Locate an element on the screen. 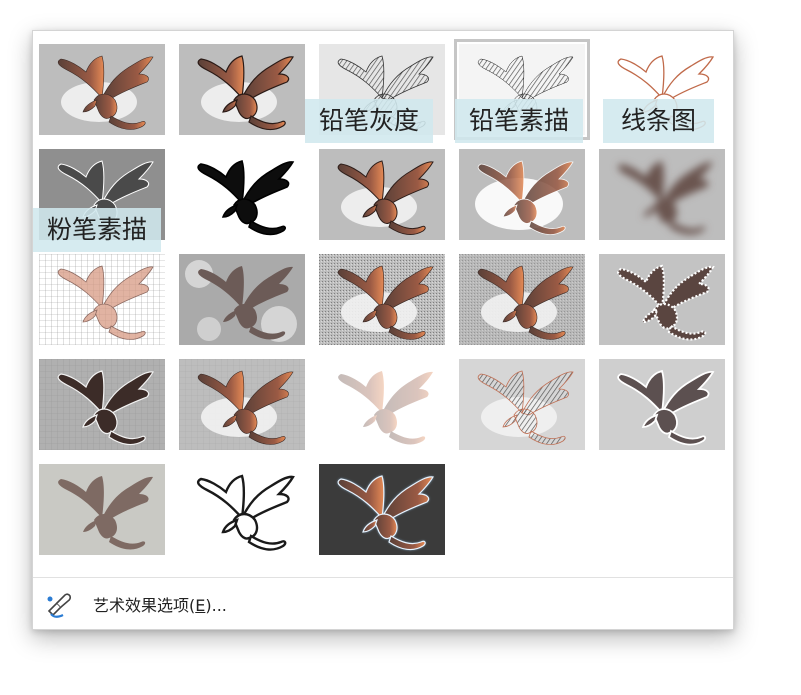  menu-divider is located at coordinates (383, 577).